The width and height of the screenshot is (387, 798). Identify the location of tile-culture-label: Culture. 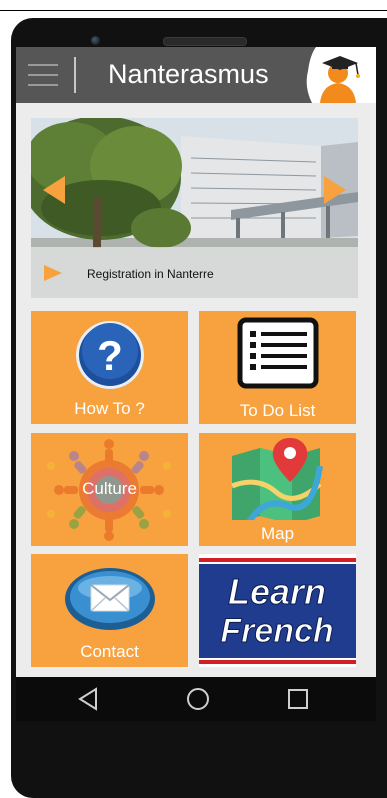
(109, 488).